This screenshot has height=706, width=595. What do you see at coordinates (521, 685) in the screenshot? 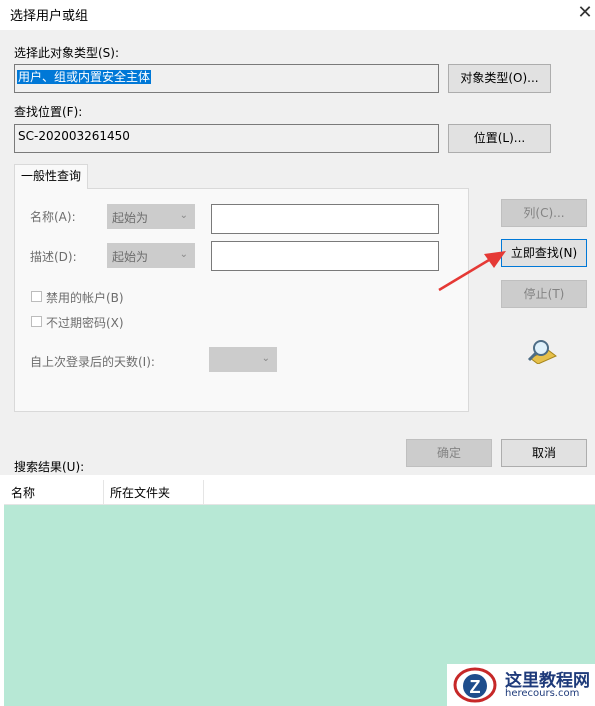
I see `watermark: Z 这里教程网 herecours.com` at bounding box center [521, 685].